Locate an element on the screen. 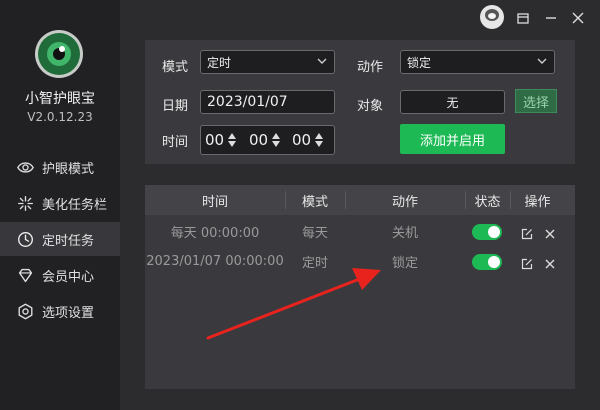 The height and width of the screenshot is (410, 600). second-spinner: 00 is located at coordinates (308, 140).